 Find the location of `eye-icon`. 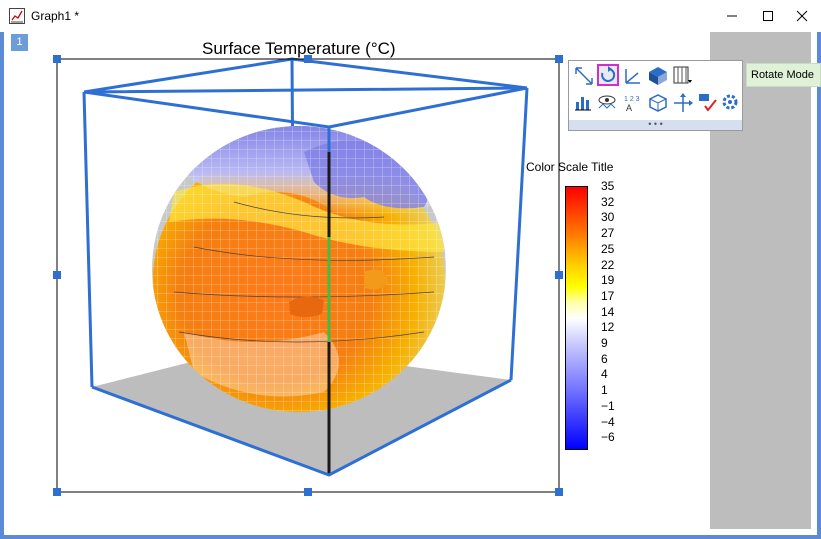

eye-icon is located at coordinates (607, 102).